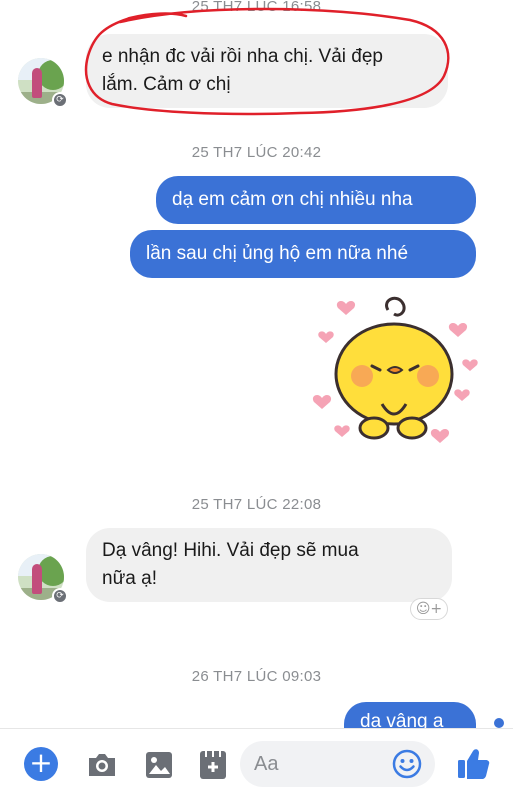 The image size is (513, 800). Describe the element at coordinates (256, 152) in the screenshot. I see `timestamp: 25 TH7 LÚC 20:42` at that location.